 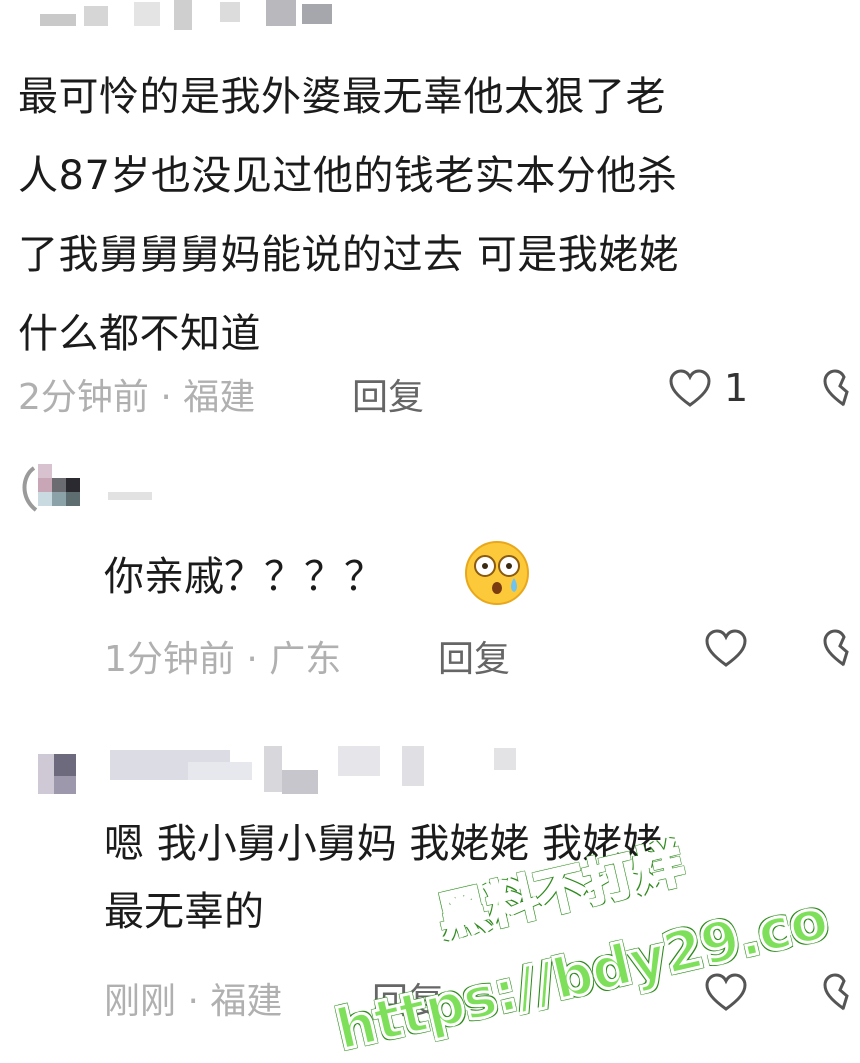 I want to click on comment-1-reply-button: 回复, so click(x=388, y=394).